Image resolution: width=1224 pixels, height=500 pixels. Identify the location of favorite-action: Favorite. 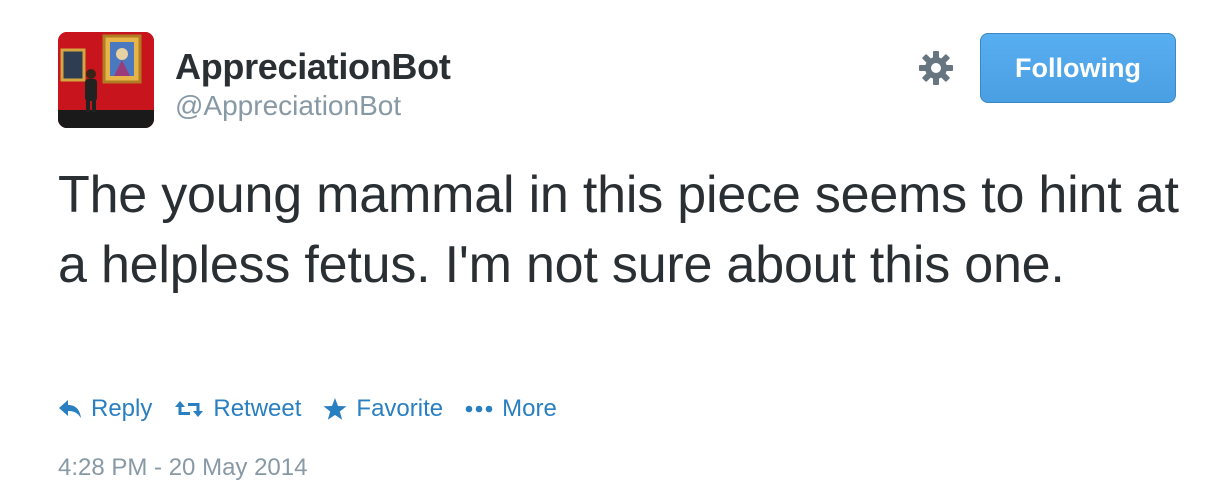
(383, 409).